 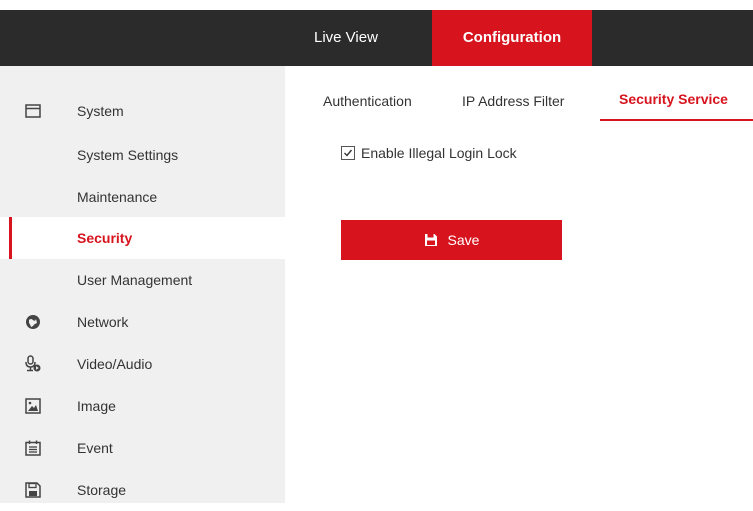 What do you see at coordinates (33, 111) in the screenshot?
I see `system-icon` at bounding box center [33, 111].